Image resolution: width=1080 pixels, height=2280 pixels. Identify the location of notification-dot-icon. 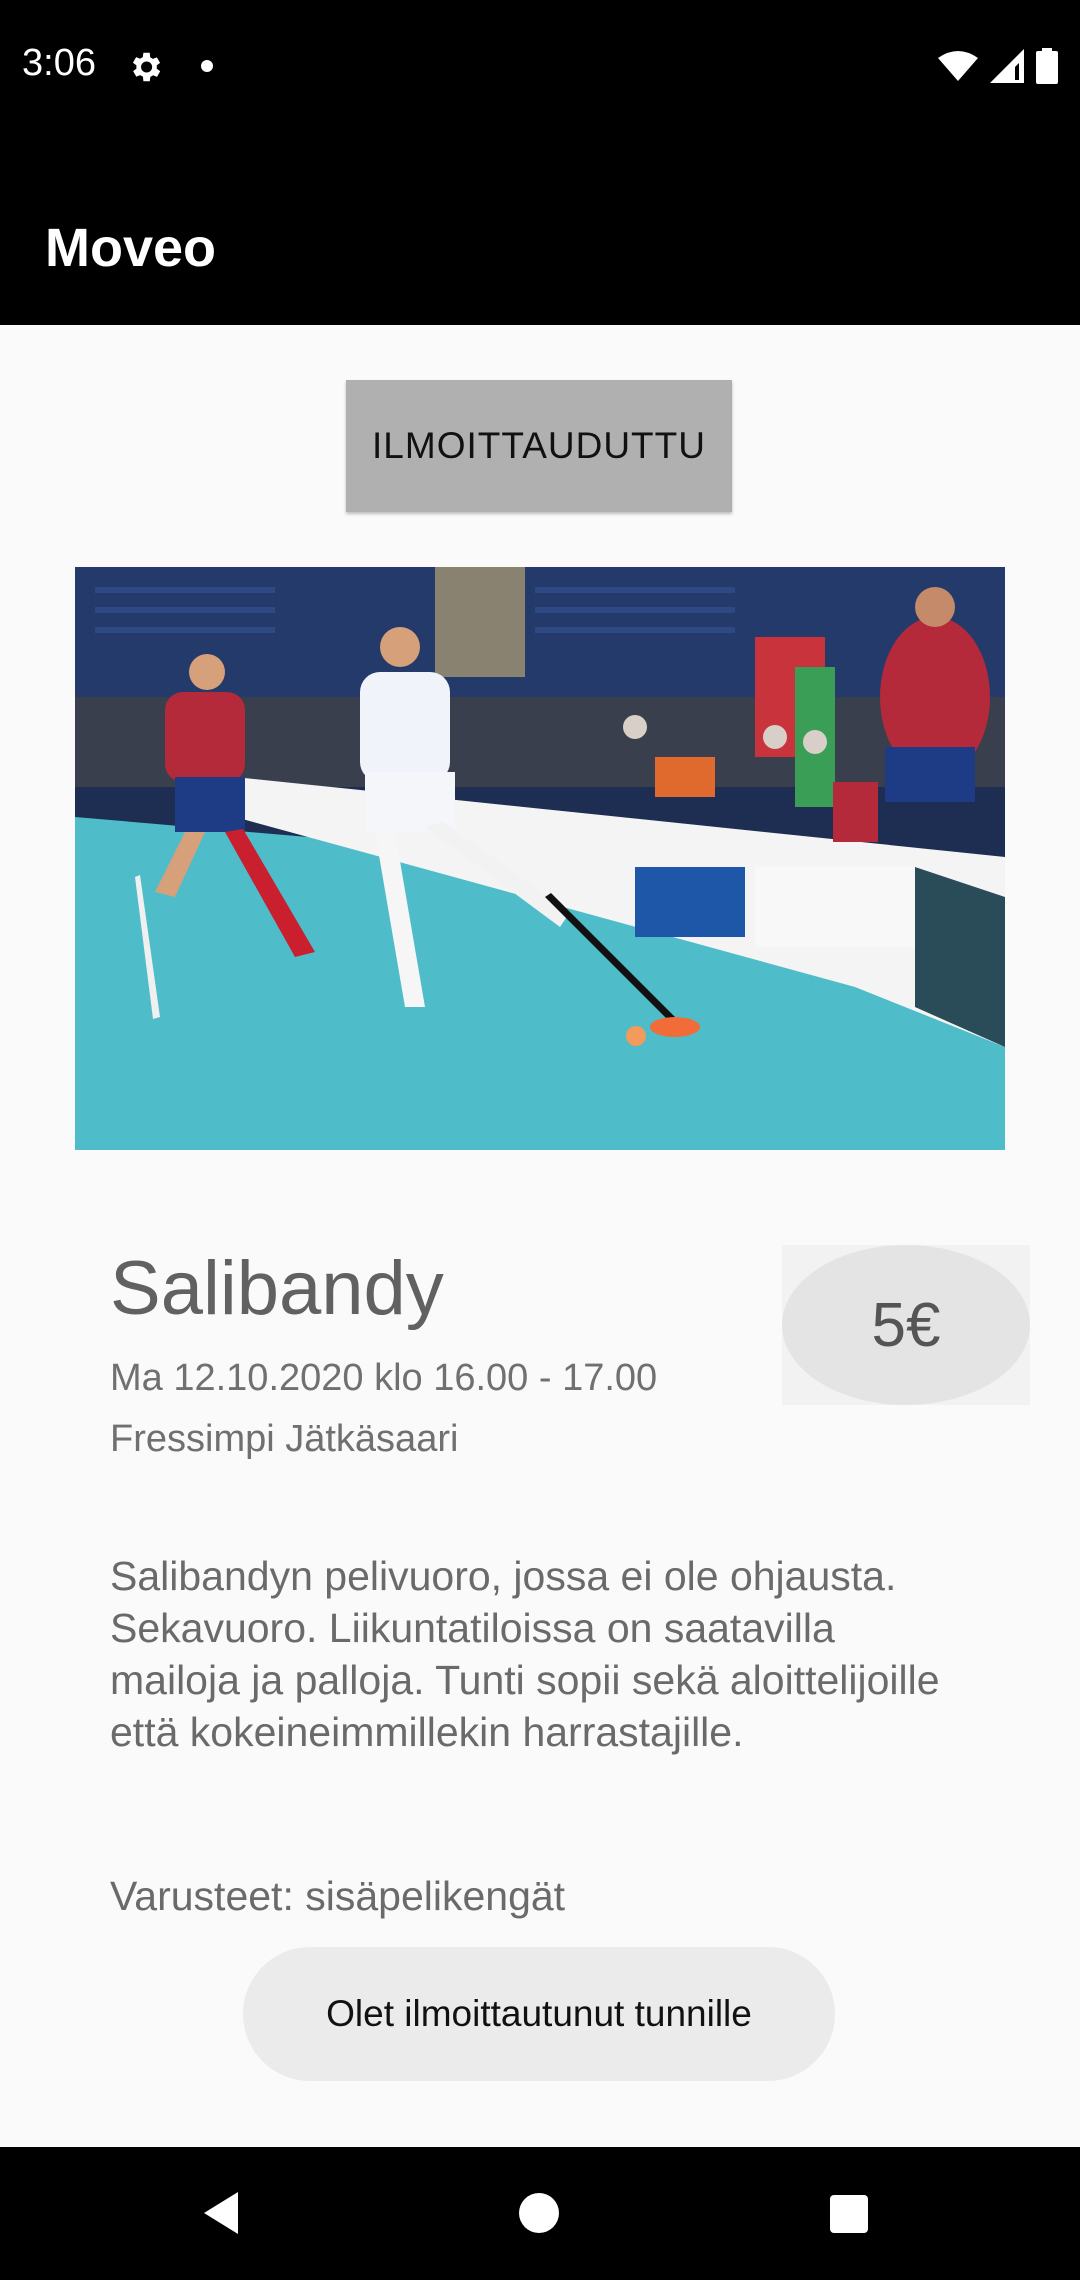
(207, 66).